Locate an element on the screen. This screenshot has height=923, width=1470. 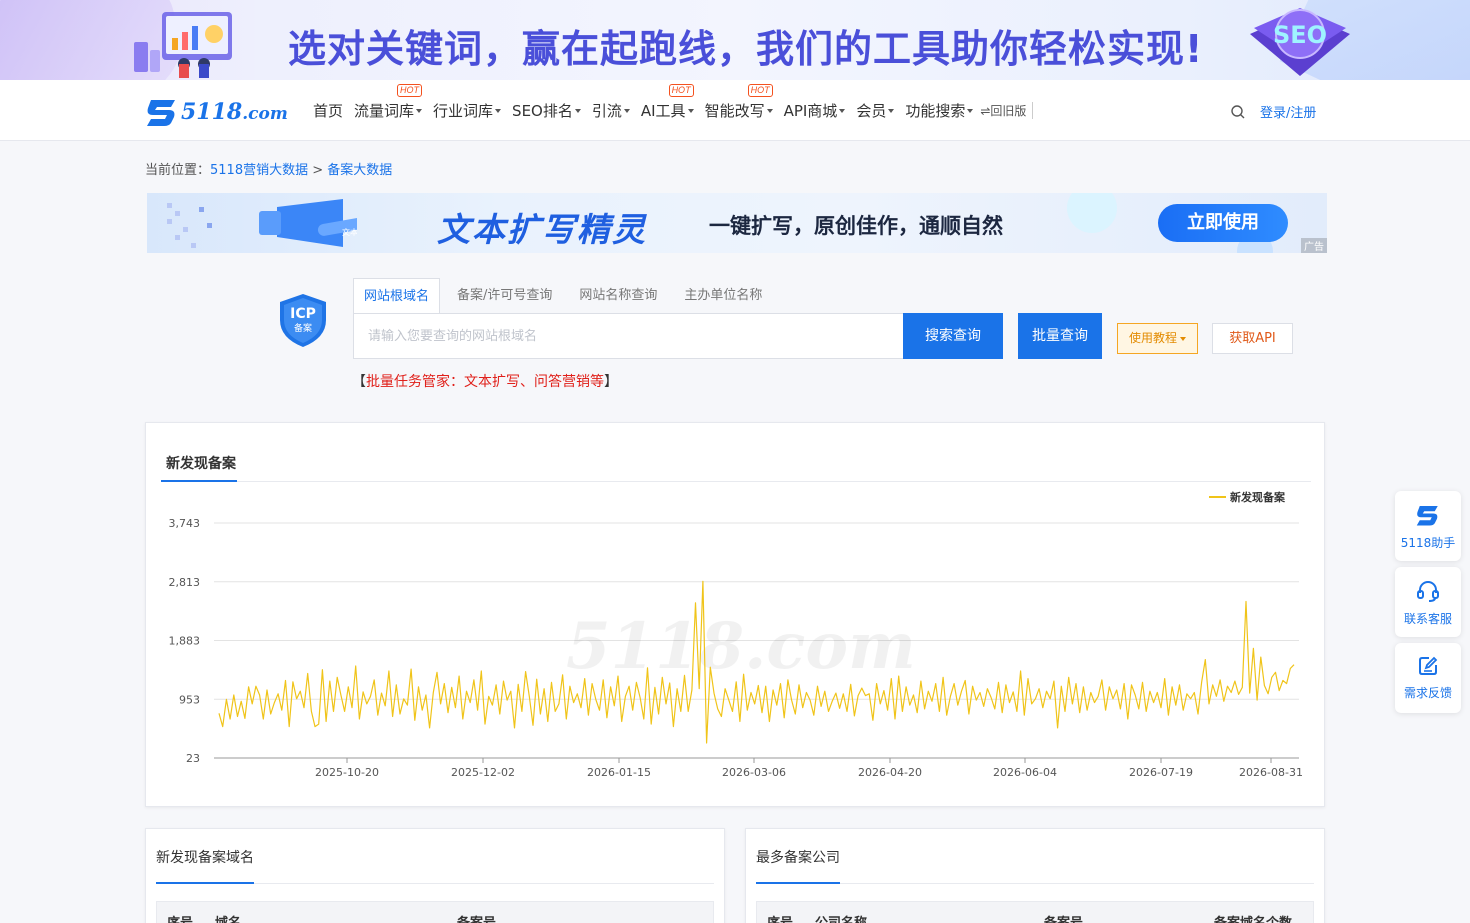
site-logo: 5118.com is located at coordinates (216, 112).